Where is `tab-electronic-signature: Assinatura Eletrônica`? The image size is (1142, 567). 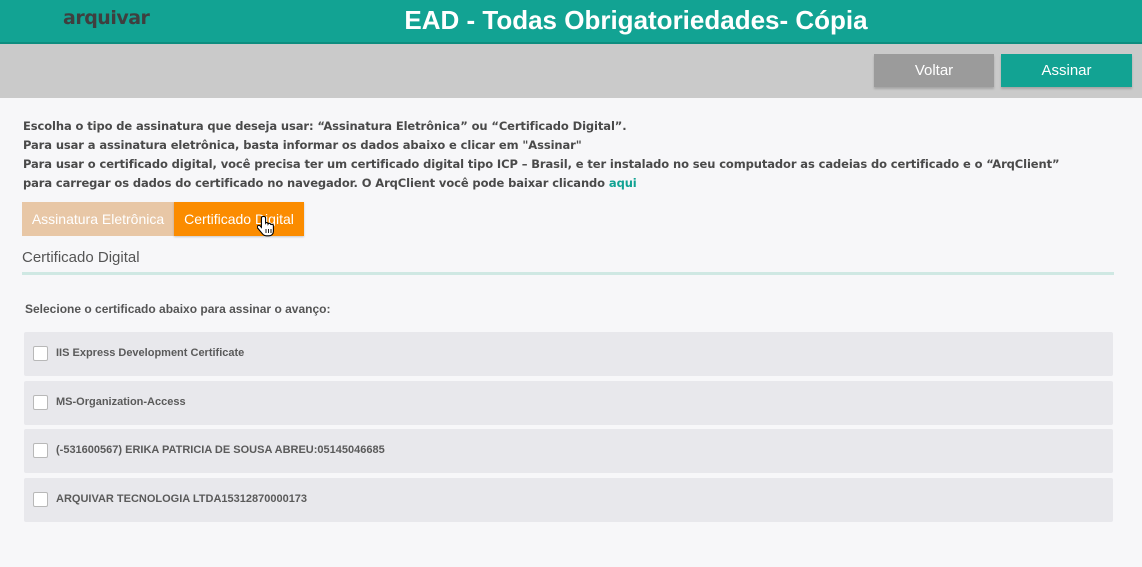
tab-electronic-signature: Assinatura Eletrônica is located at coordinates (98, 219).